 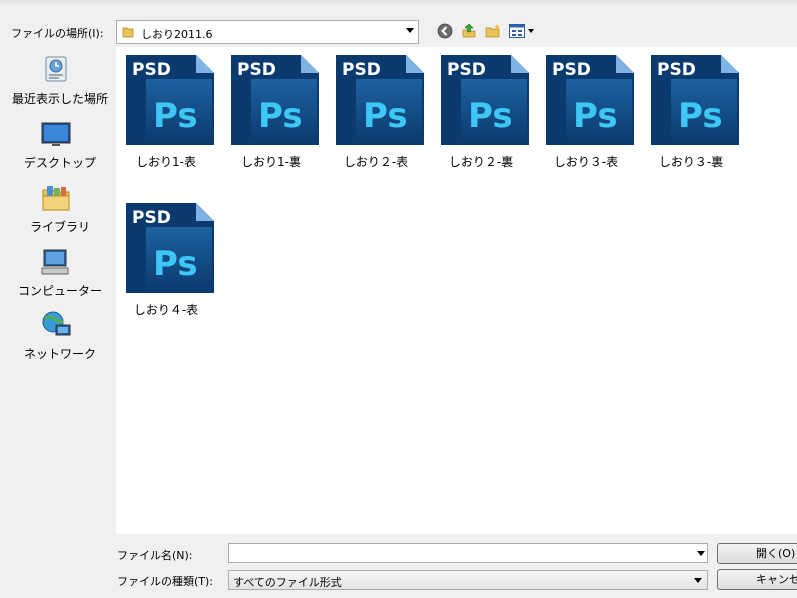 I want to click on back-arrow-icon, so click(x=445, y=31).